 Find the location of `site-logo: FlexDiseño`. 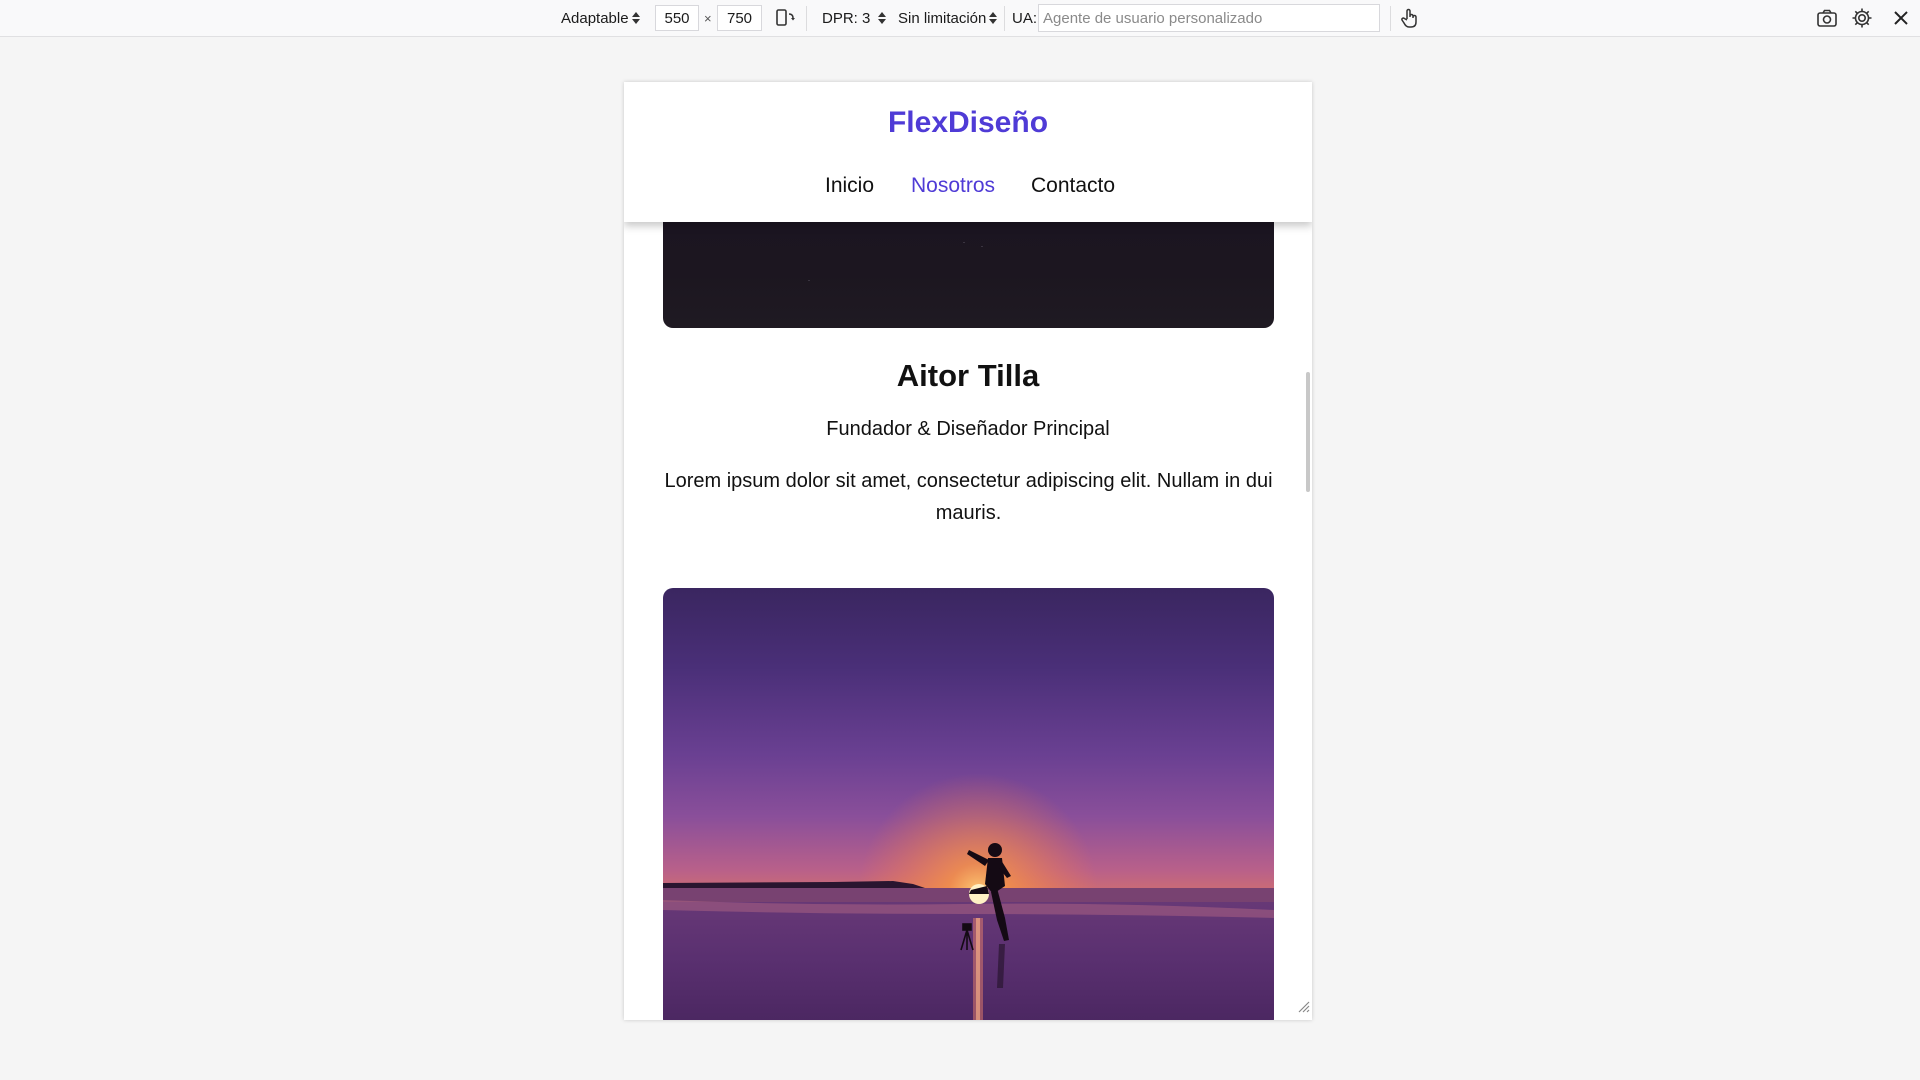

site-logo: FlexDiseño is located at coordinates (968, 123).